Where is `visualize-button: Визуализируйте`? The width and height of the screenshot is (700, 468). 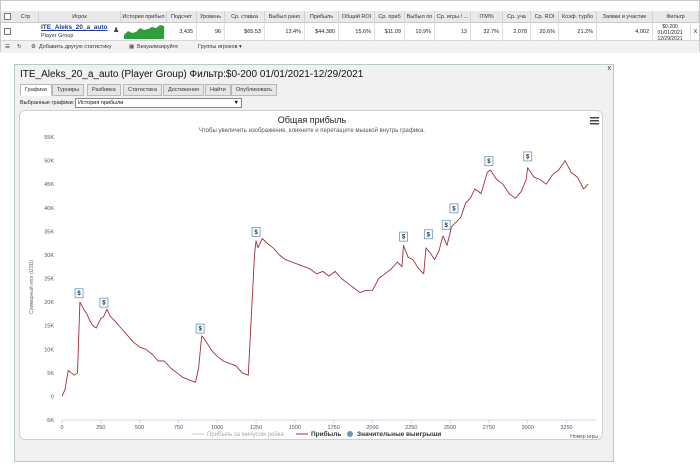 visualize-button: Визуализируйте is located at coordinates (157, 47).